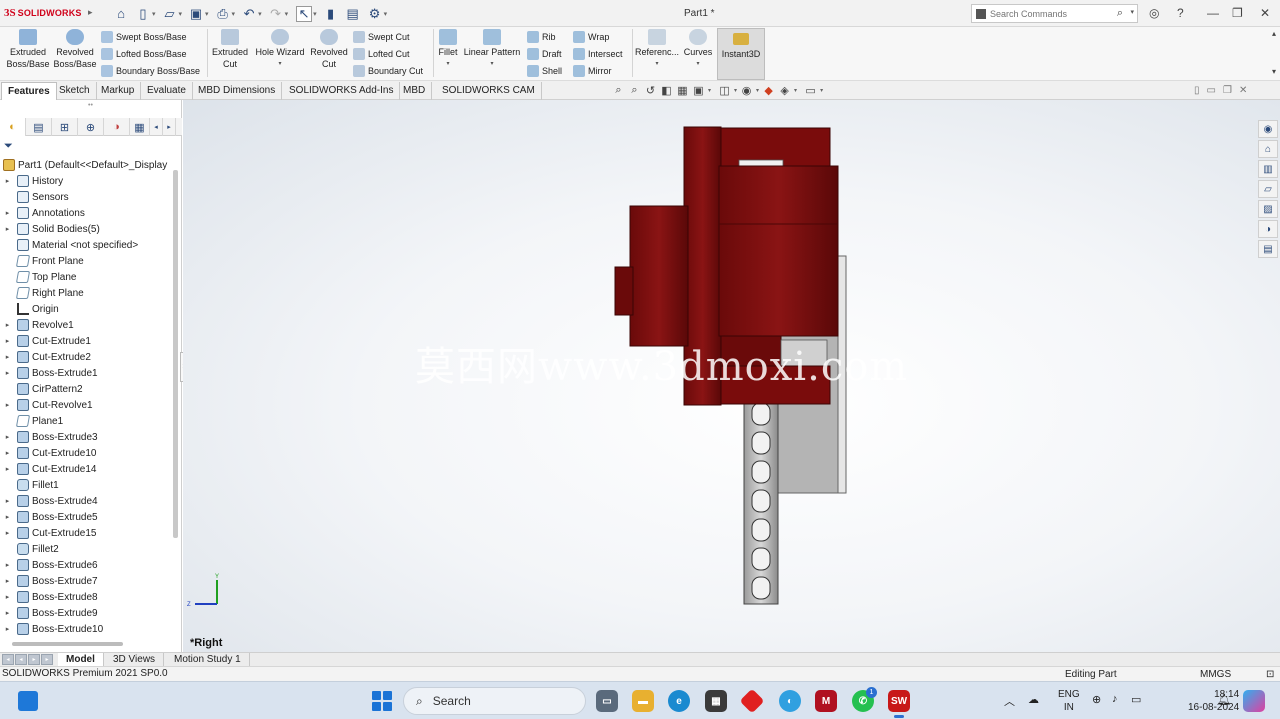  I want to click on search-icon: ⌕, so click(1120, 13).